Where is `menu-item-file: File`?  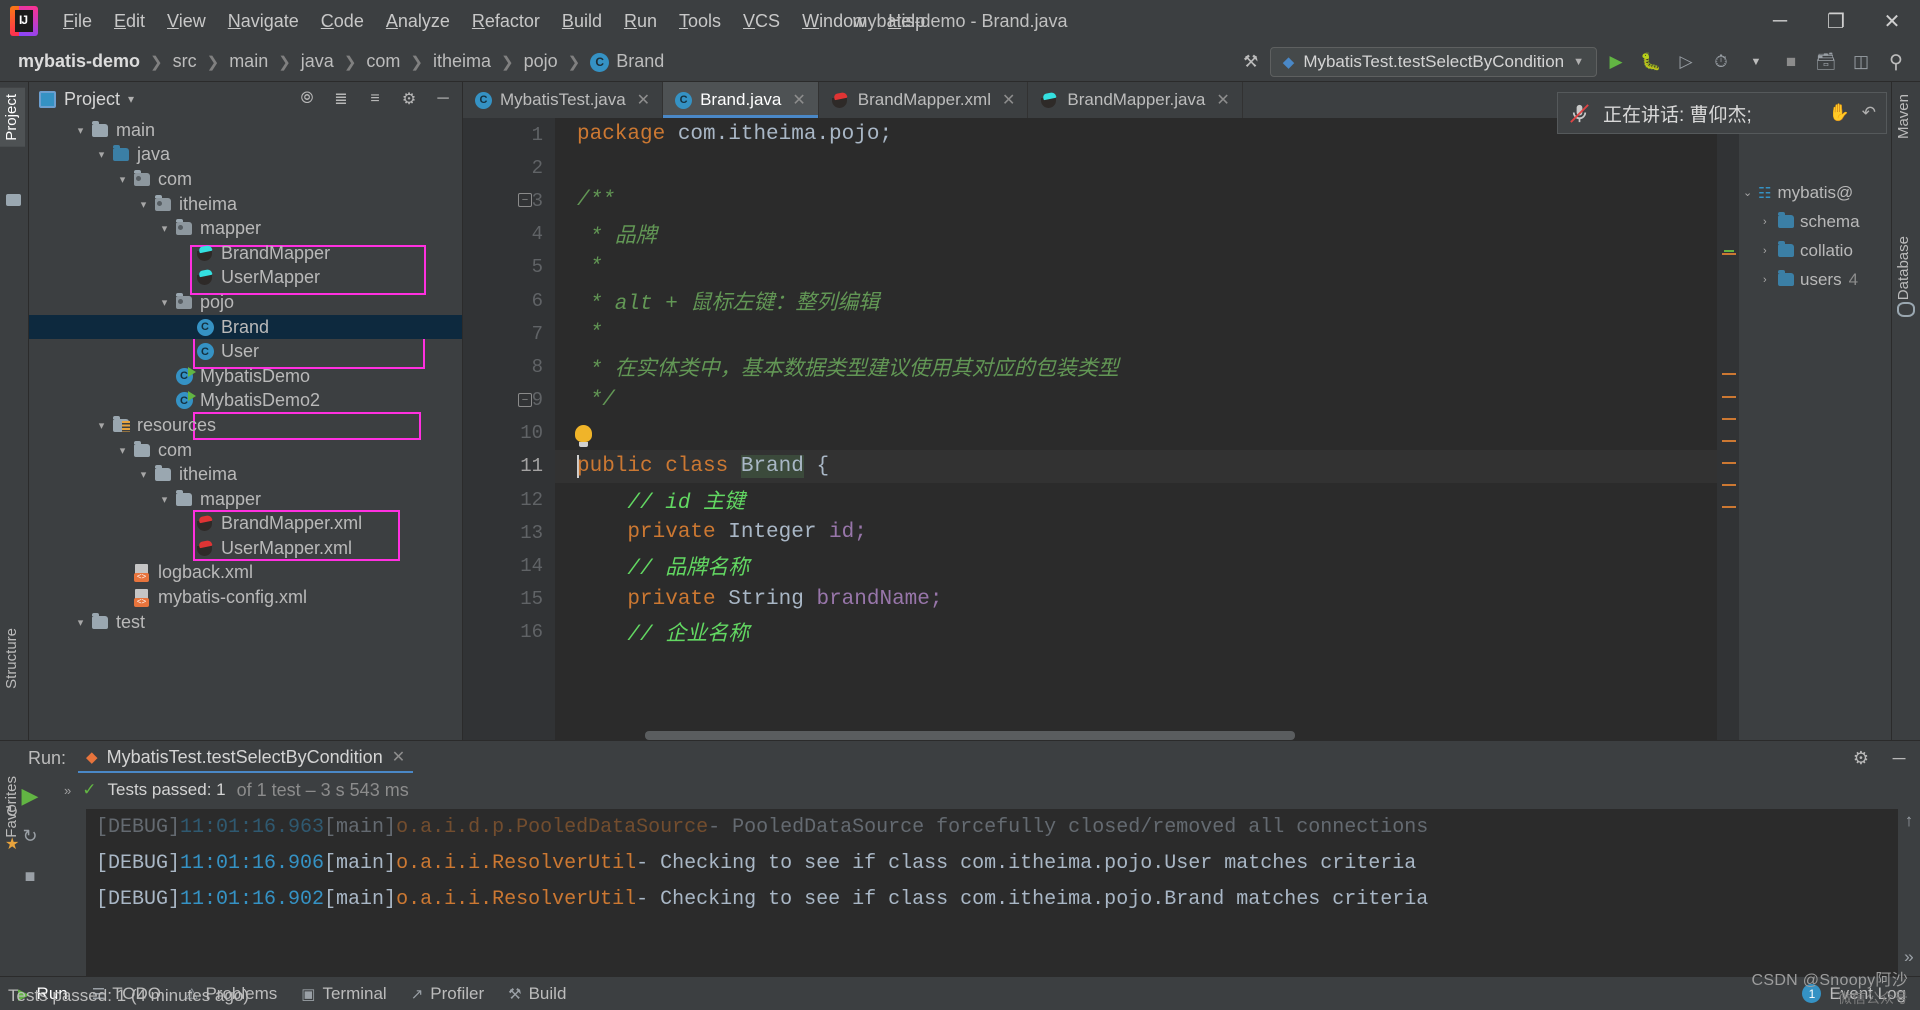 menu-item-file: File is located at coordinates (77, 21).